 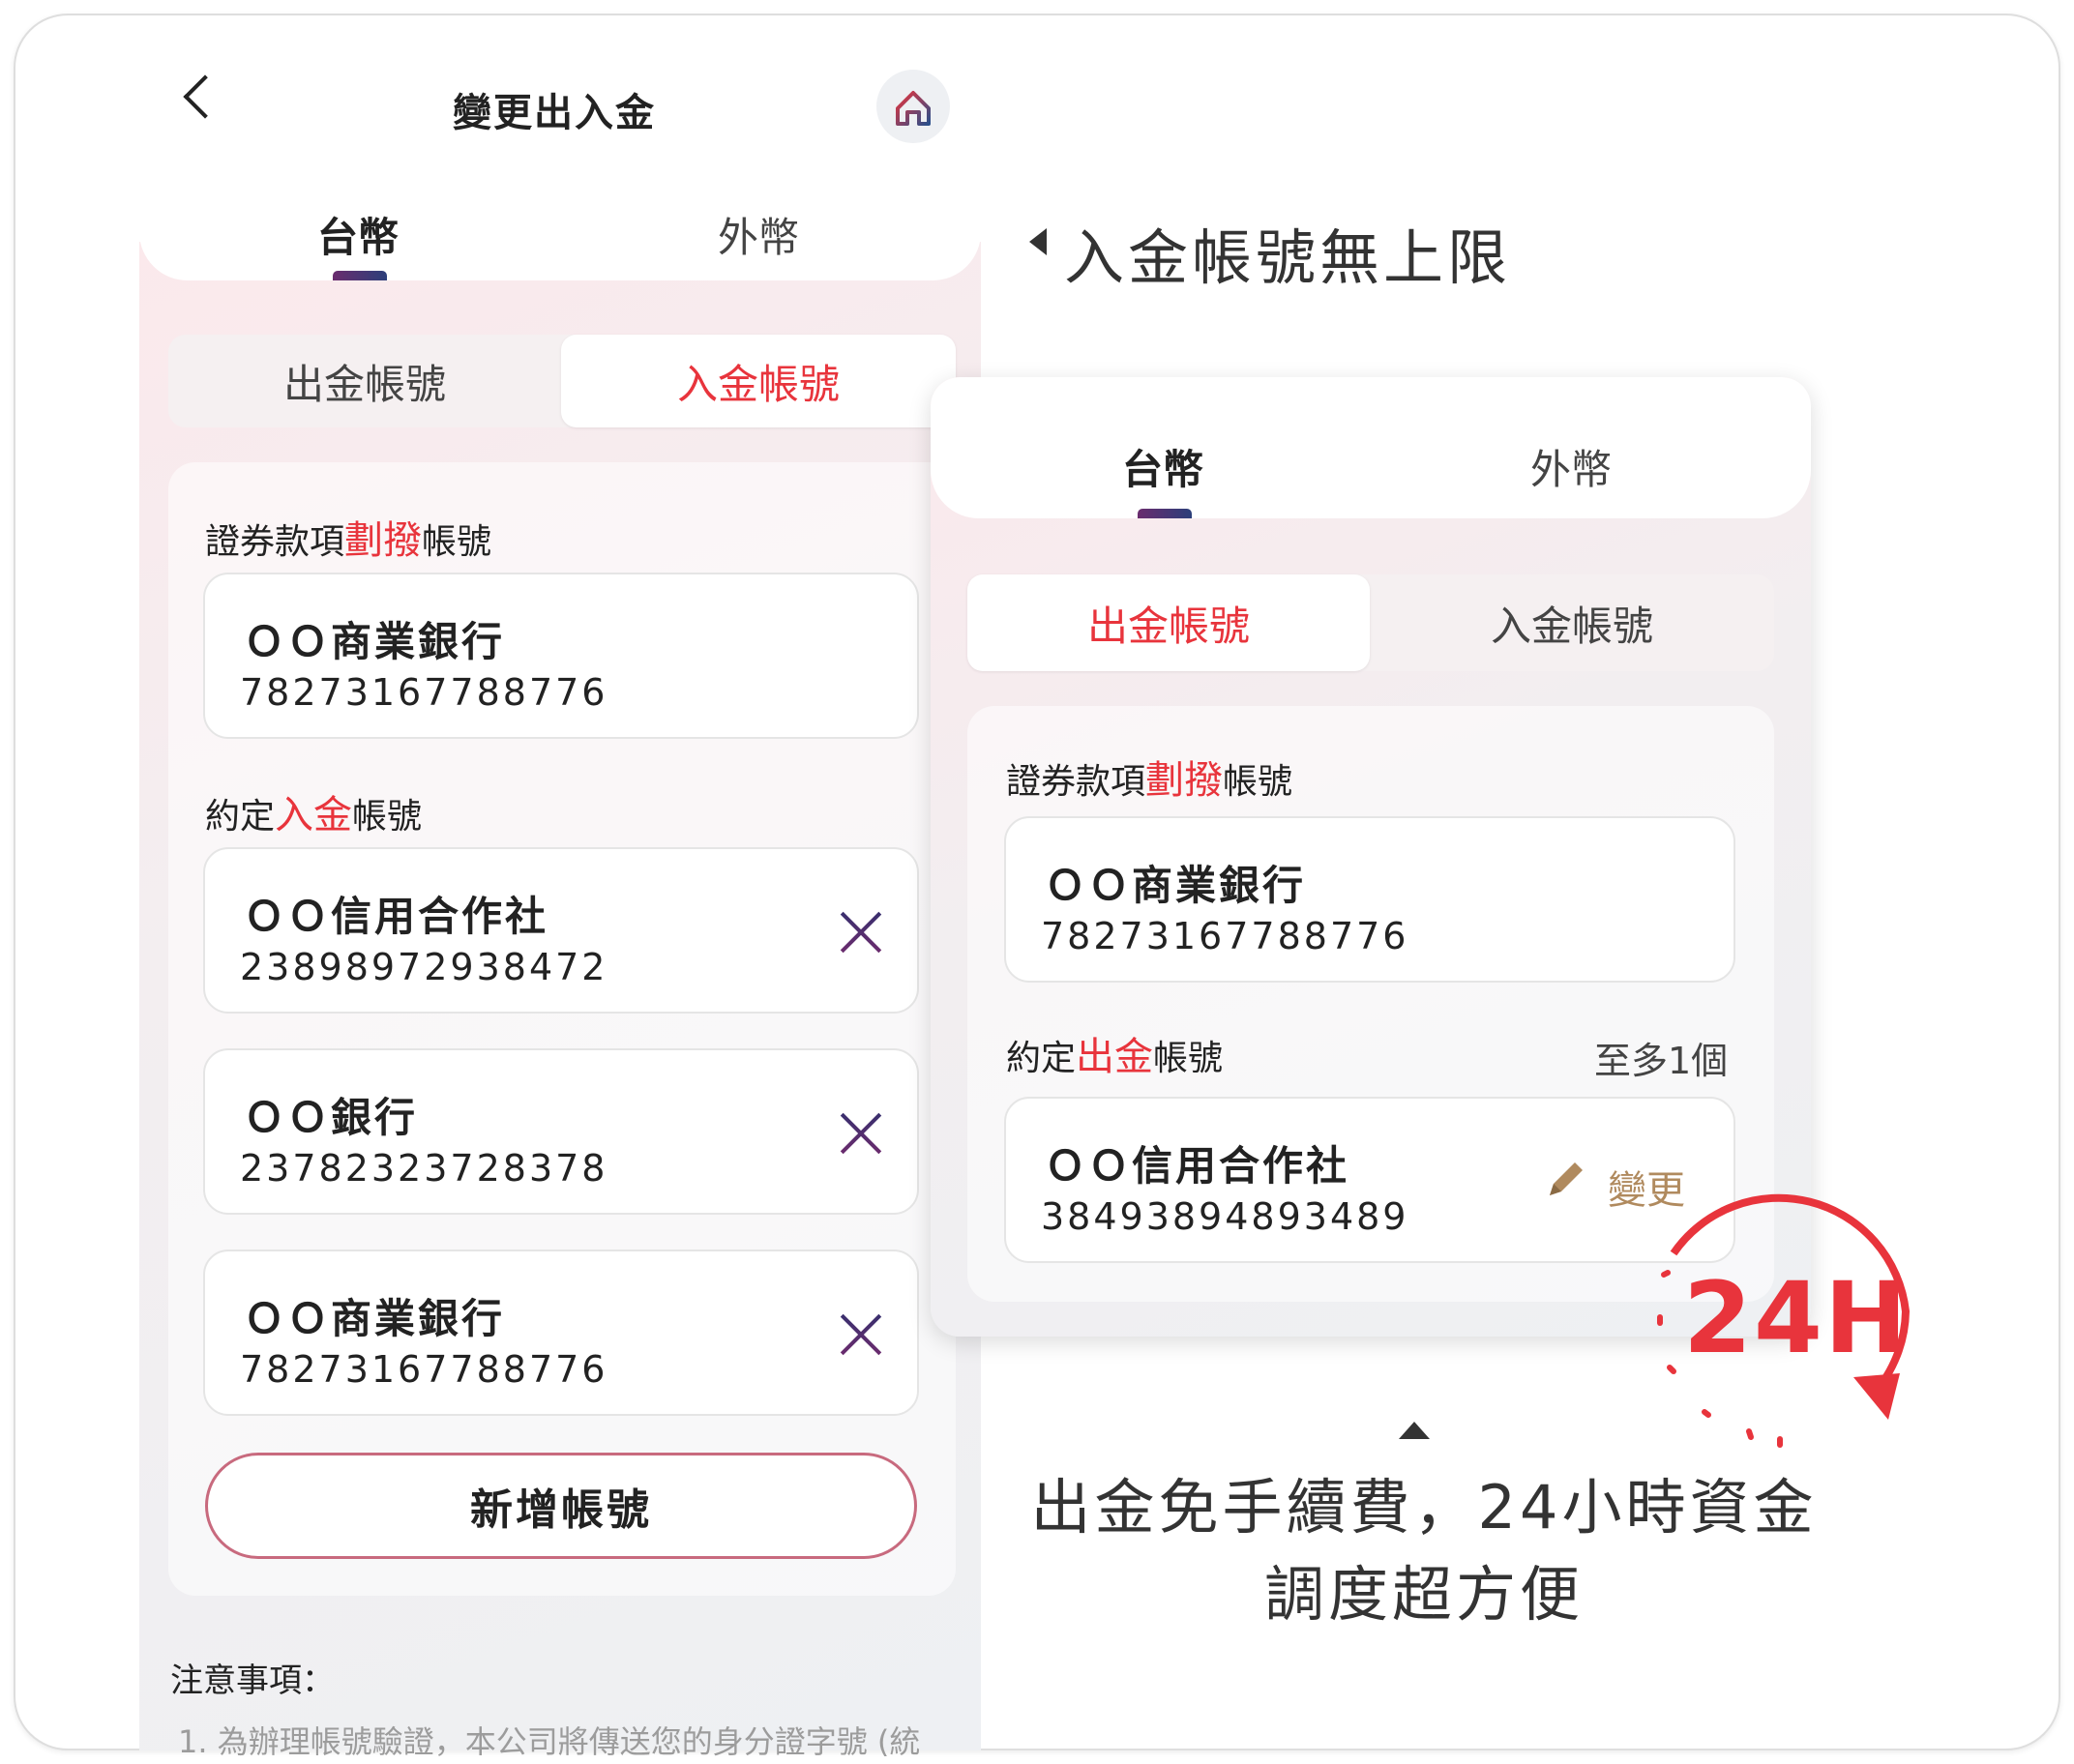 I want to click on 24h-badge: 24H, so click(x=1796, y=1318).